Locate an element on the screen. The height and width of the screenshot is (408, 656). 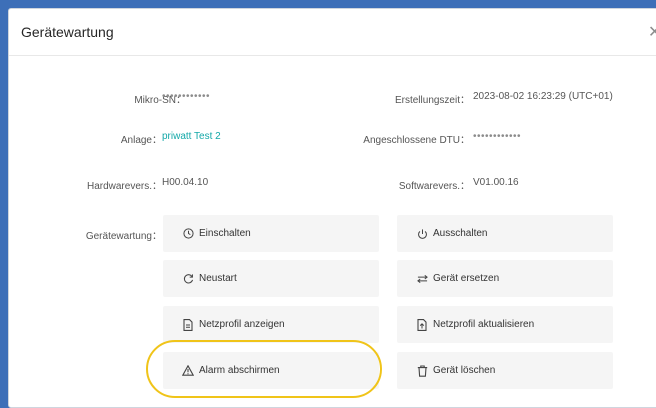
netzprofil-anzeigen-button: Netzprofil anzeigen is located at coordinates (271, 324).